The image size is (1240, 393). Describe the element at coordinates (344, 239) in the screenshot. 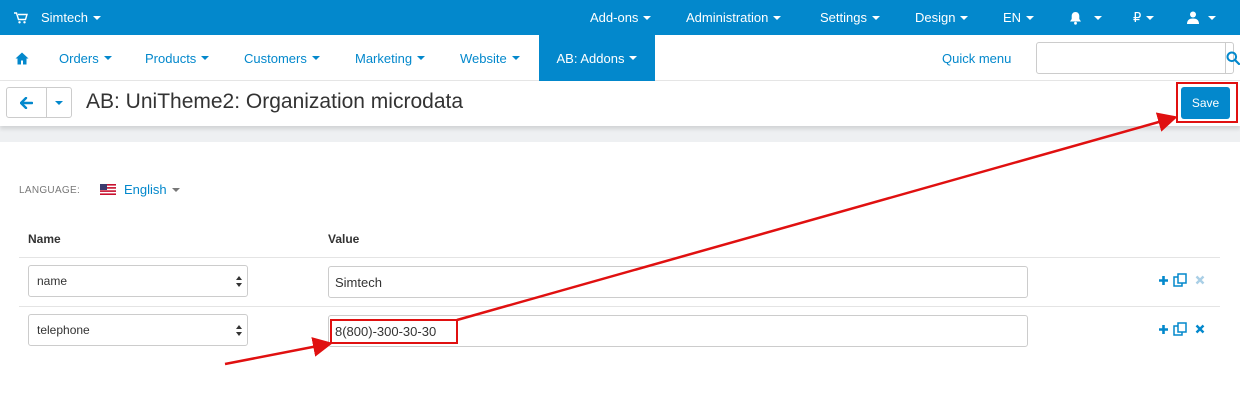

I see `column-header-value: Value` at that location.